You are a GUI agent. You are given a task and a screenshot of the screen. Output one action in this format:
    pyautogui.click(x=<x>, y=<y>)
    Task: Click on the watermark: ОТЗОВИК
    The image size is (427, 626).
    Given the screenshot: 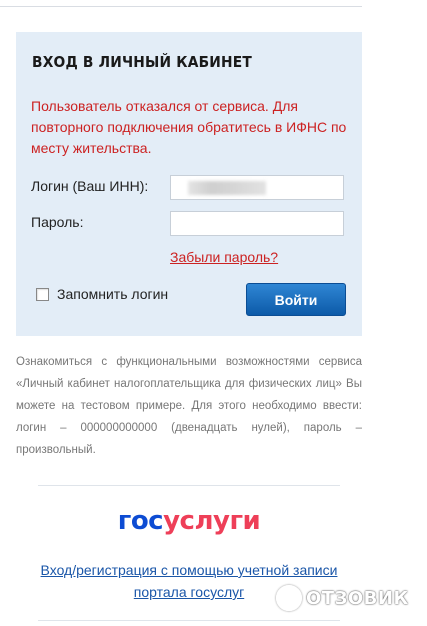 What is the action you would take?
    pyautogui.click(x=342, y=598)
    